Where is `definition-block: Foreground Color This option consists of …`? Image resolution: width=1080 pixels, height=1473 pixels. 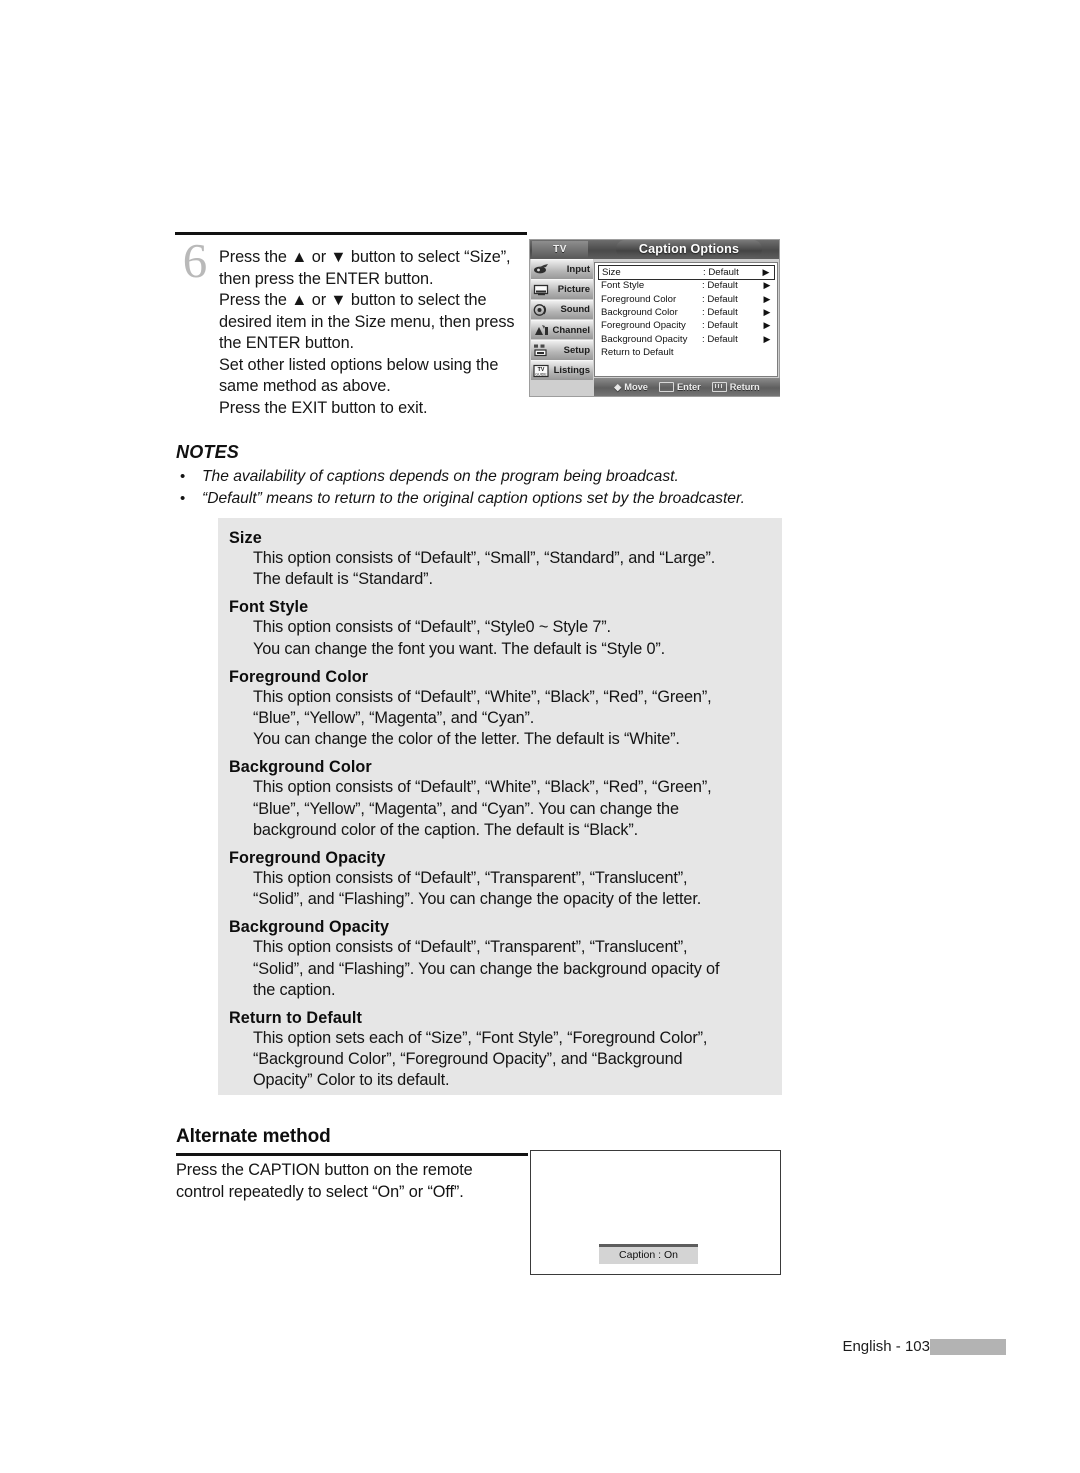 definition-block: Foreground Color This option consists of … is located at coordinates (500, 705).